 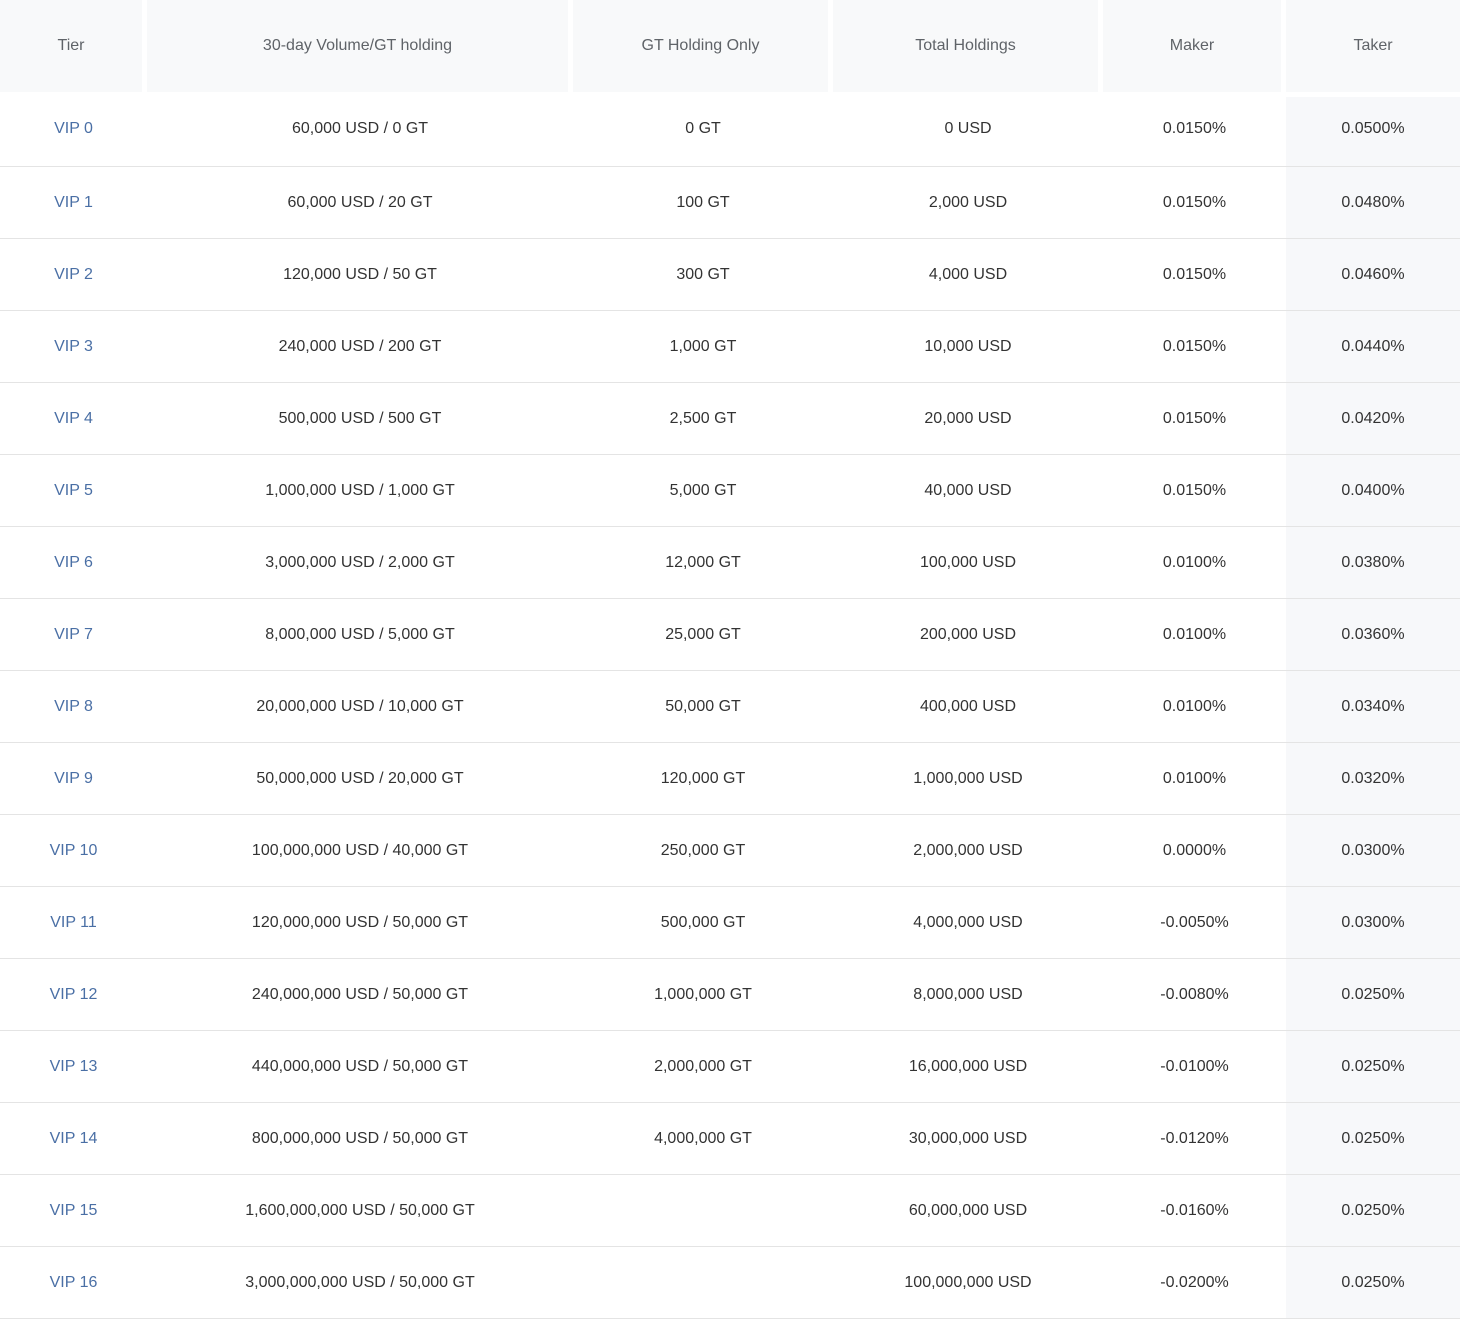 What do you see at coordinates (703, 46) in the screenshot?
I see `header-gt-holding-only: GT Holding Only` at bounding box center [703, 46].